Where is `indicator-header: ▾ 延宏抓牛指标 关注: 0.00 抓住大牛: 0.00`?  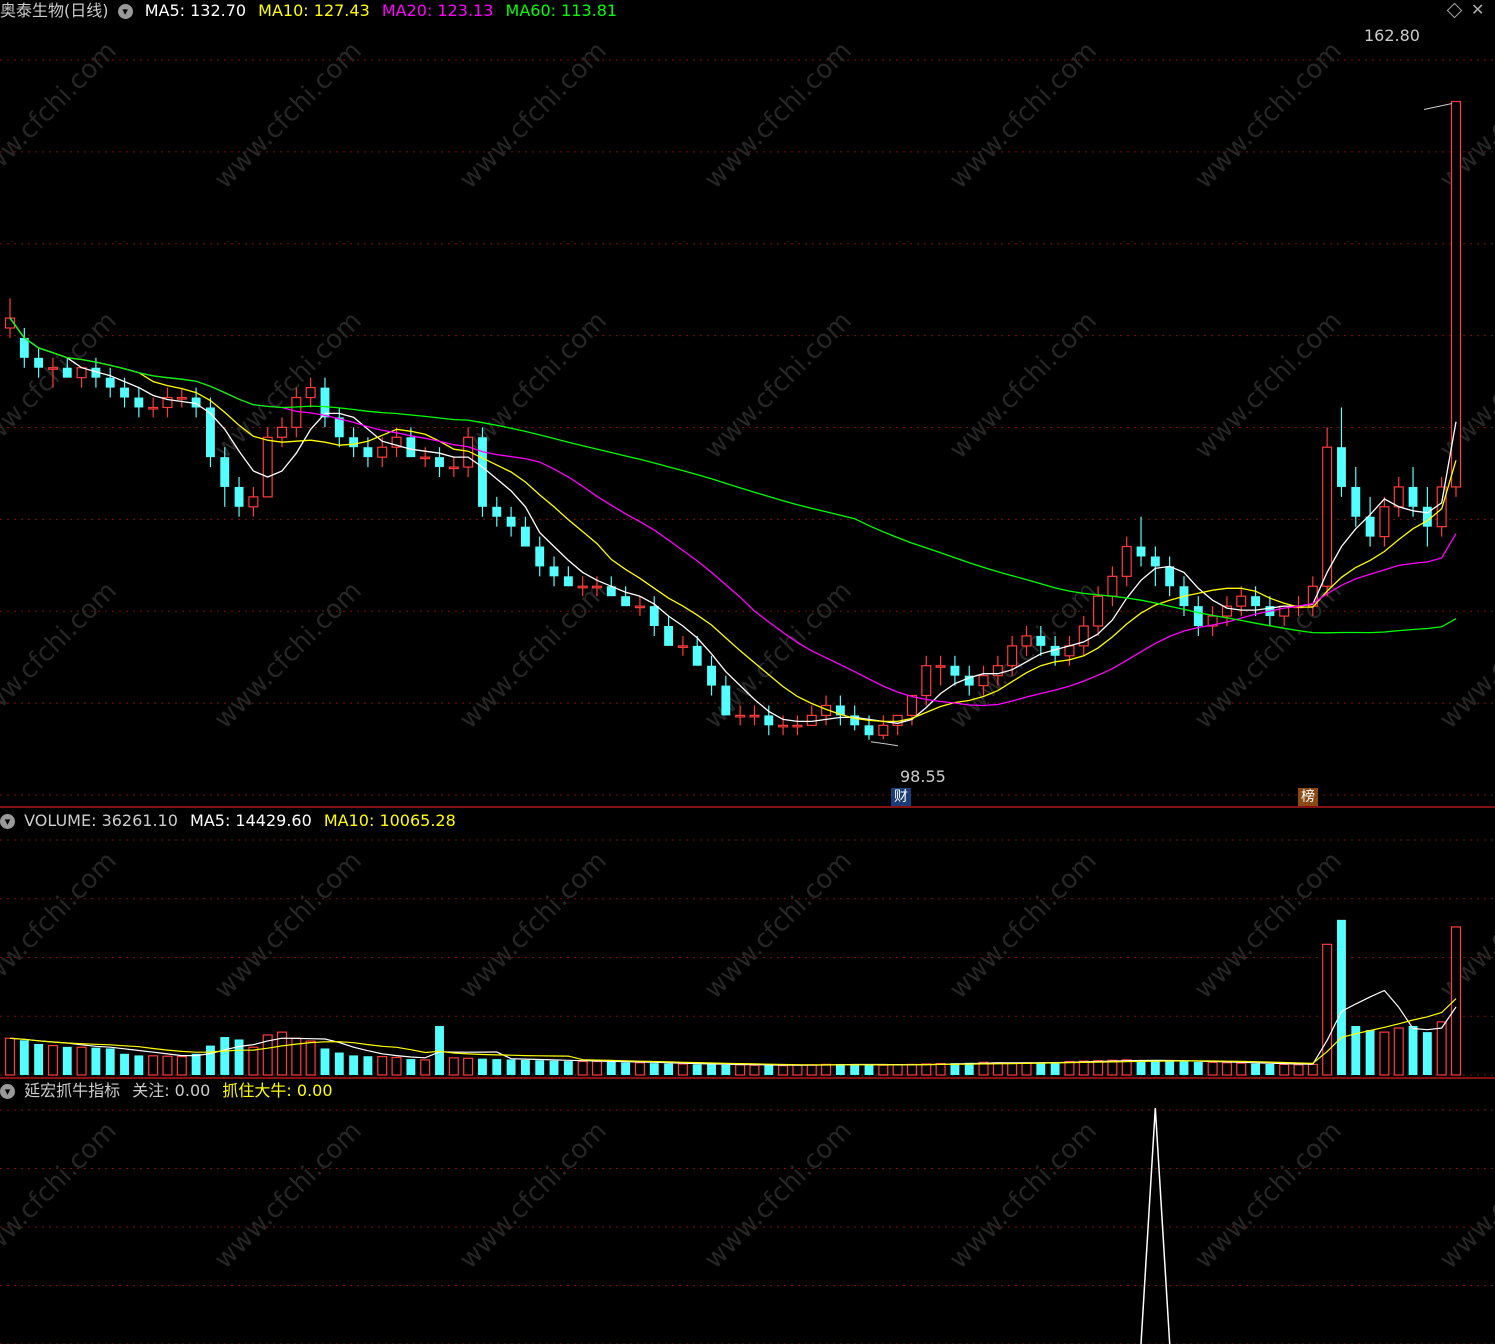
indicator-header: ▾ 延宏抓牛指标 关注: 0.00 抓住大牛: 0.00 is located at coordinates (170, 1091).